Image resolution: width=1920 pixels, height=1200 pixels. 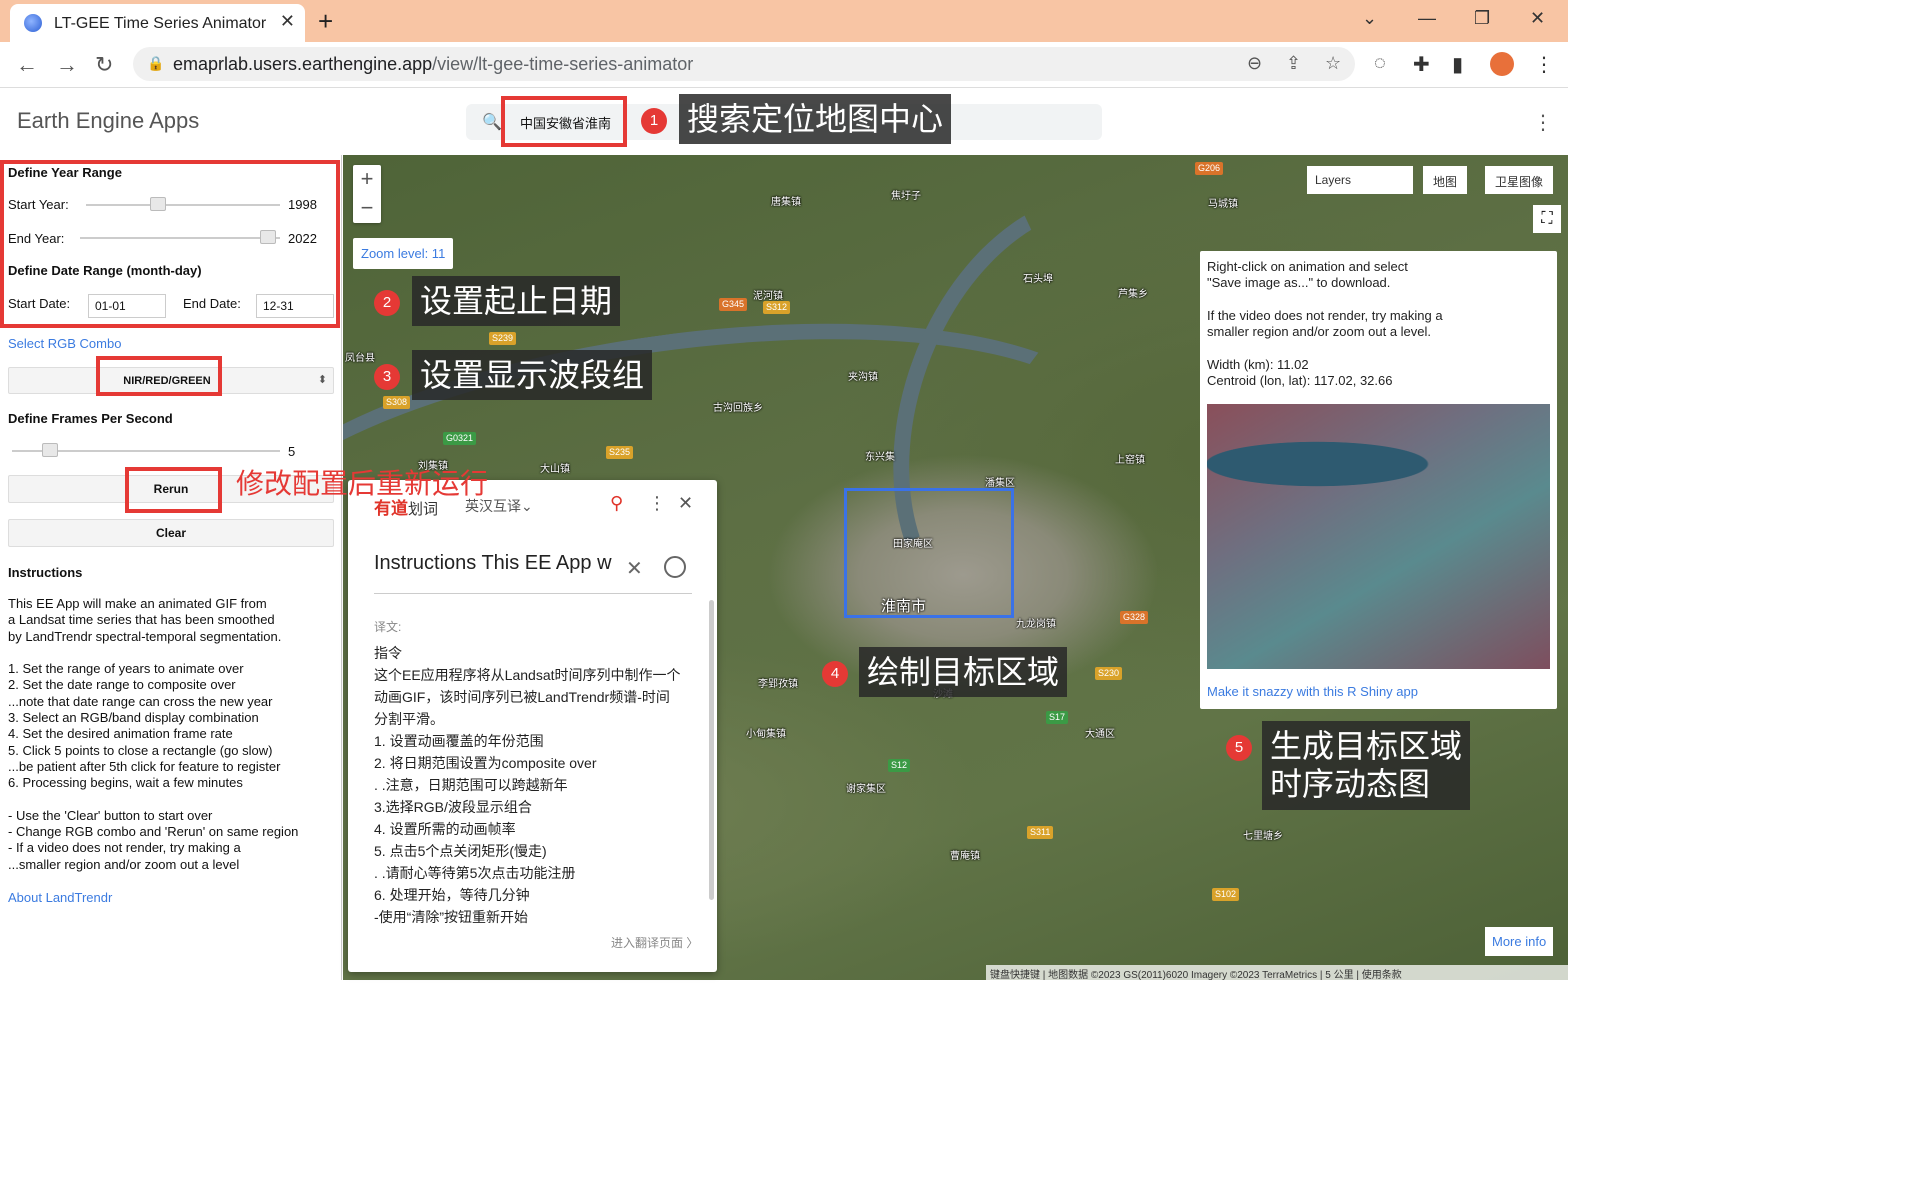 I want to click on annotation-badge: 1, so click(x=654, y=121).